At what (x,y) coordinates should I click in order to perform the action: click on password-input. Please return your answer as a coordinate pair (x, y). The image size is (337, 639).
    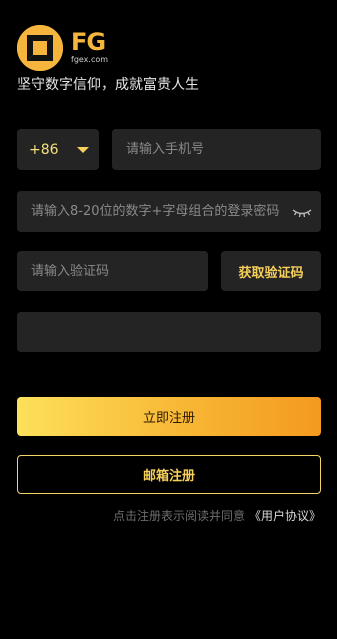
    Looking at the image, I should click on (169, 211).